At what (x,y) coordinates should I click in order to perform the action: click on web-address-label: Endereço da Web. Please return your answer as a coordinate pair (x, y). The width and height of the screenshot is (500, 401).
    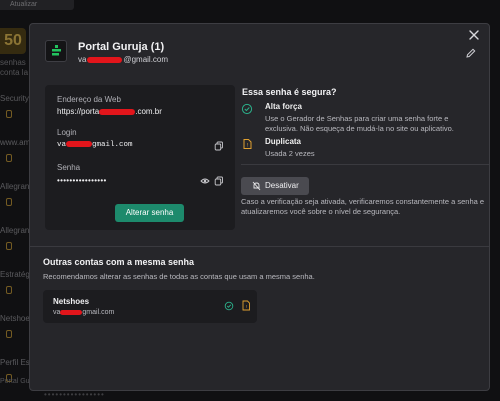
    Looking at the image, I should click on (89, 99).